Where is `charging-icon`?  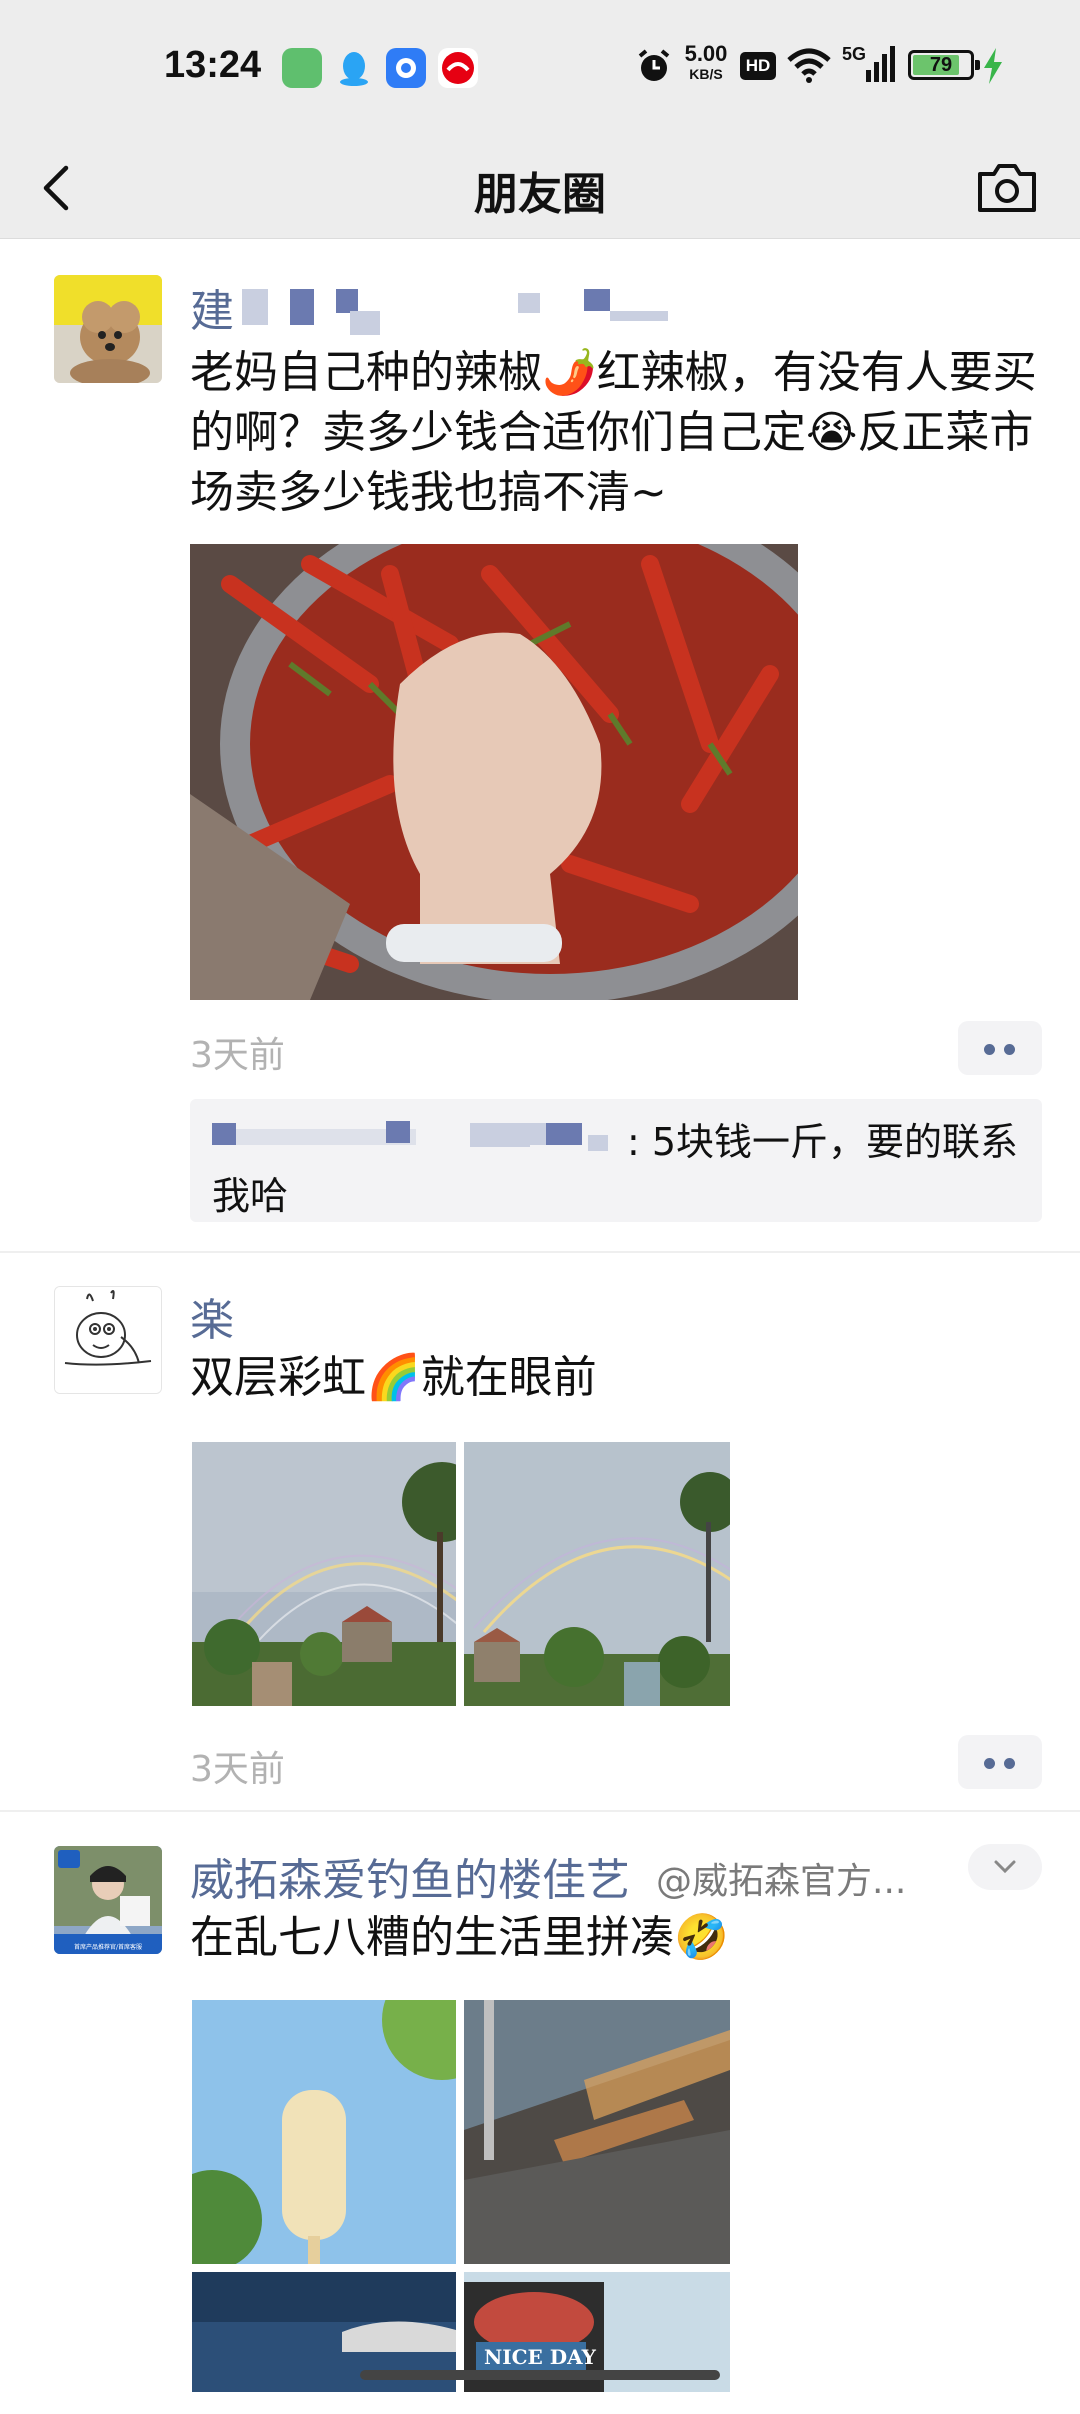 charging-icon is located at coordinates (993, 66).